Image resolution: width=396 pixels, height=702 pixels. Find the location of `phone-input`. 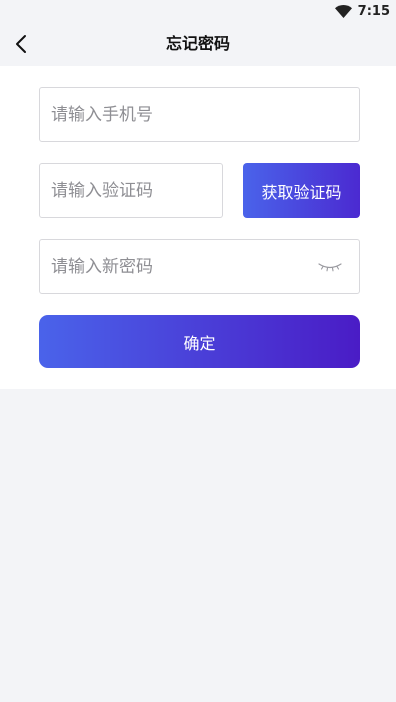

phone-input is located at coordinates (199, 114).